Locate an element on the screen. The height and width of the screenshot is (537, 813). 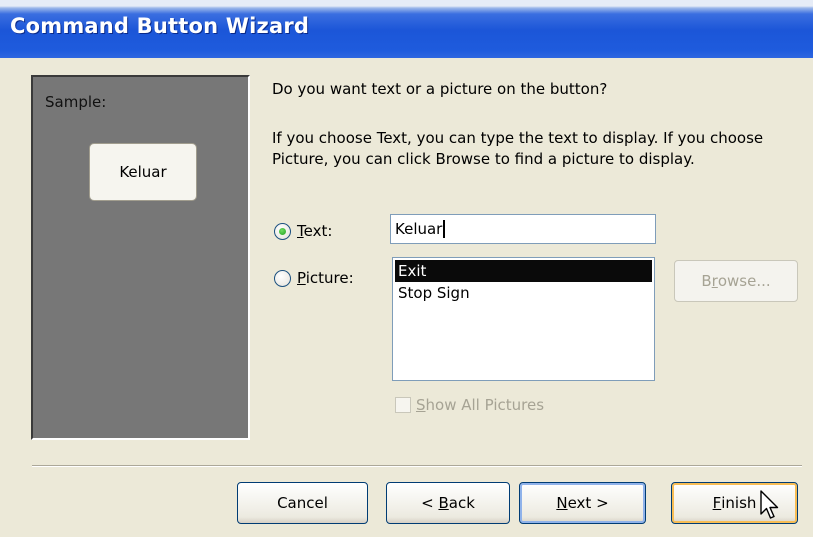
text-label-accel: T is located at coordinates (300, 231).